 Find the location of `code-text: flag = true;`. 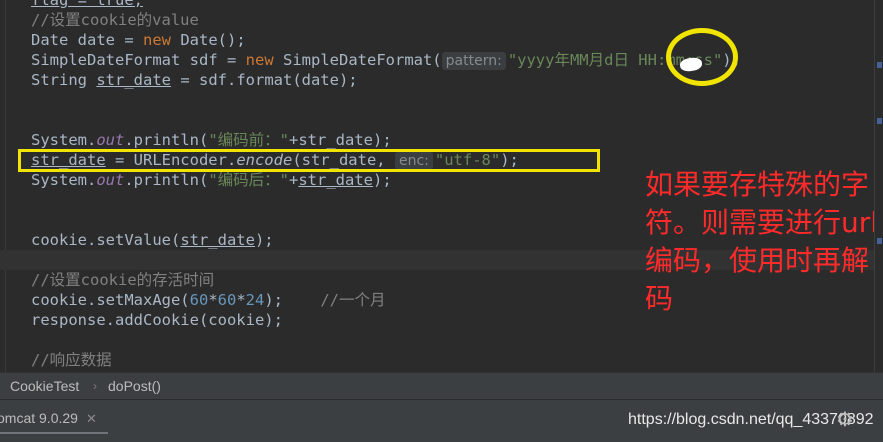

code-text: flag = true; is located at coordinates (87, 4).